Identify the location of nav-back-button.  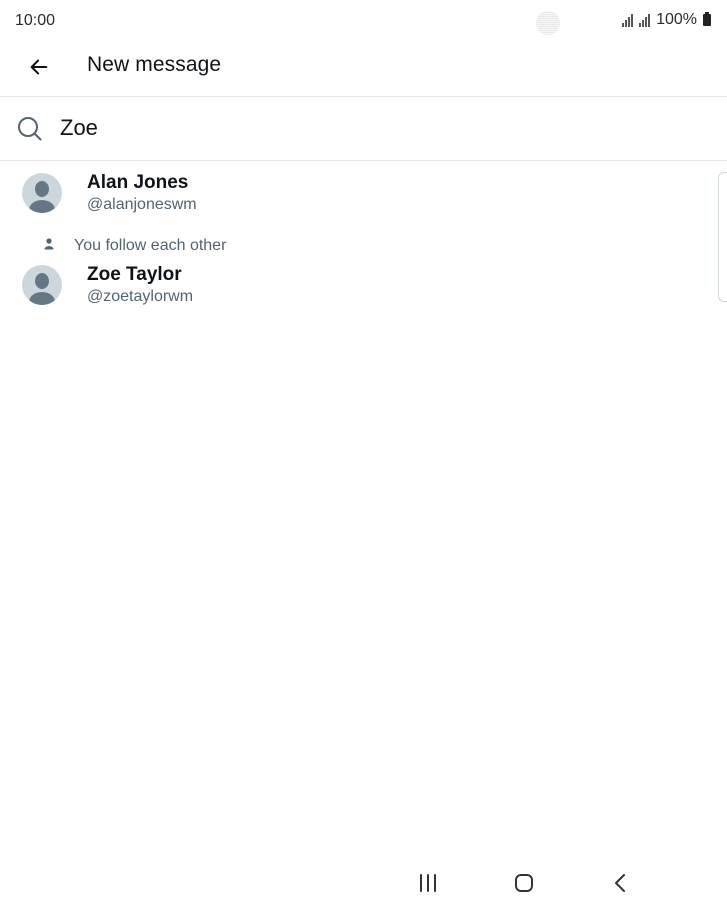
(620, 883).